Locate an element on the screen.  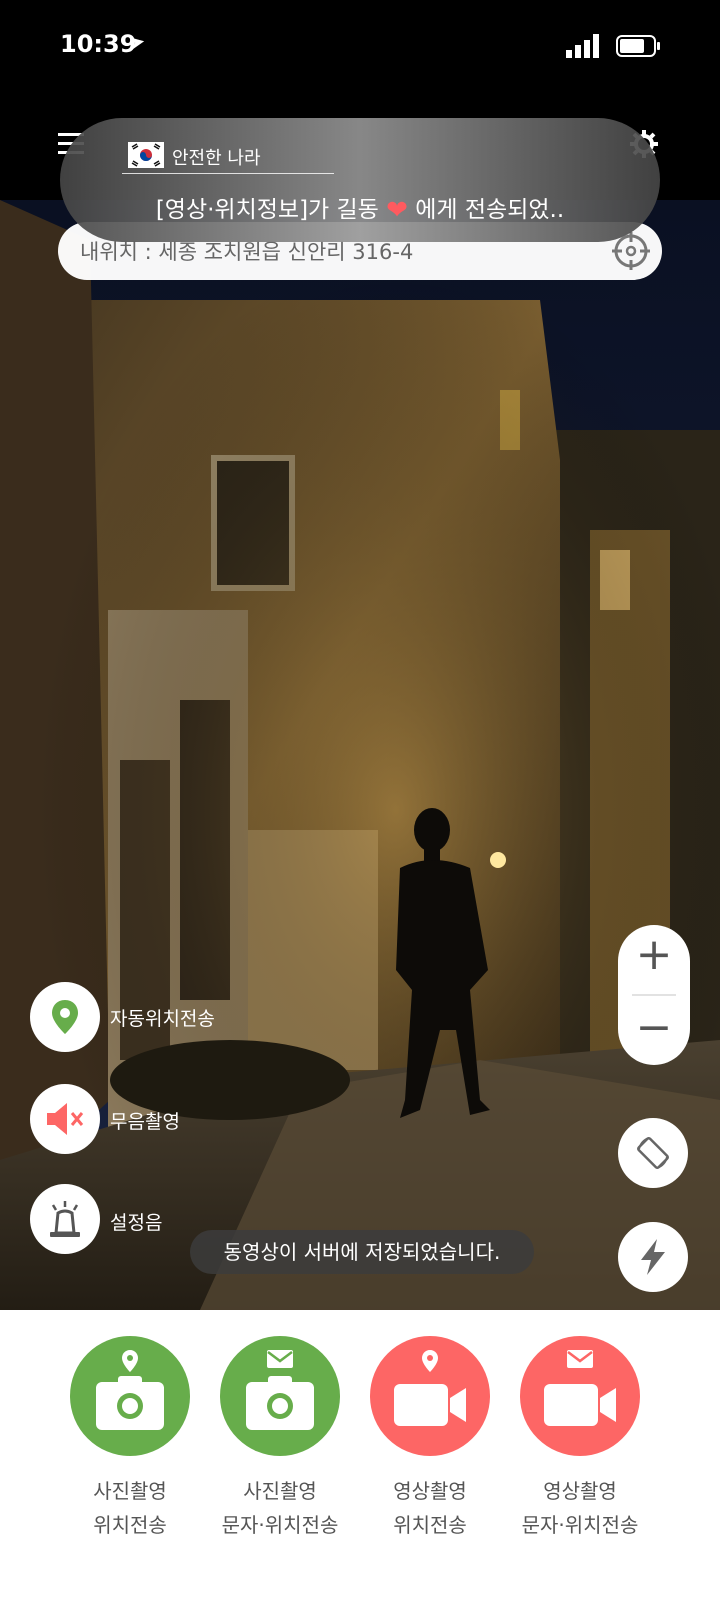
speaker-mute-icon is located at coordinates (65, 1119).